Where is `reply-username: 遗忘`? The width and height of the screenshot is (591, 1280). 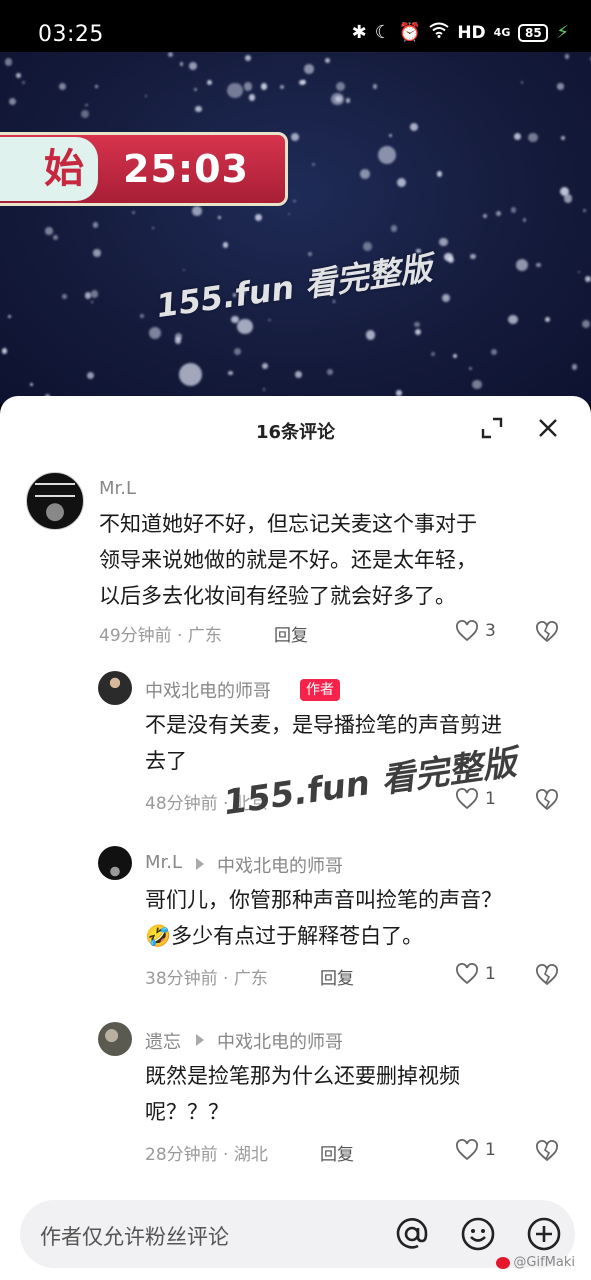 reply-username: 遗忘 is located at coordinates (163, 1041).